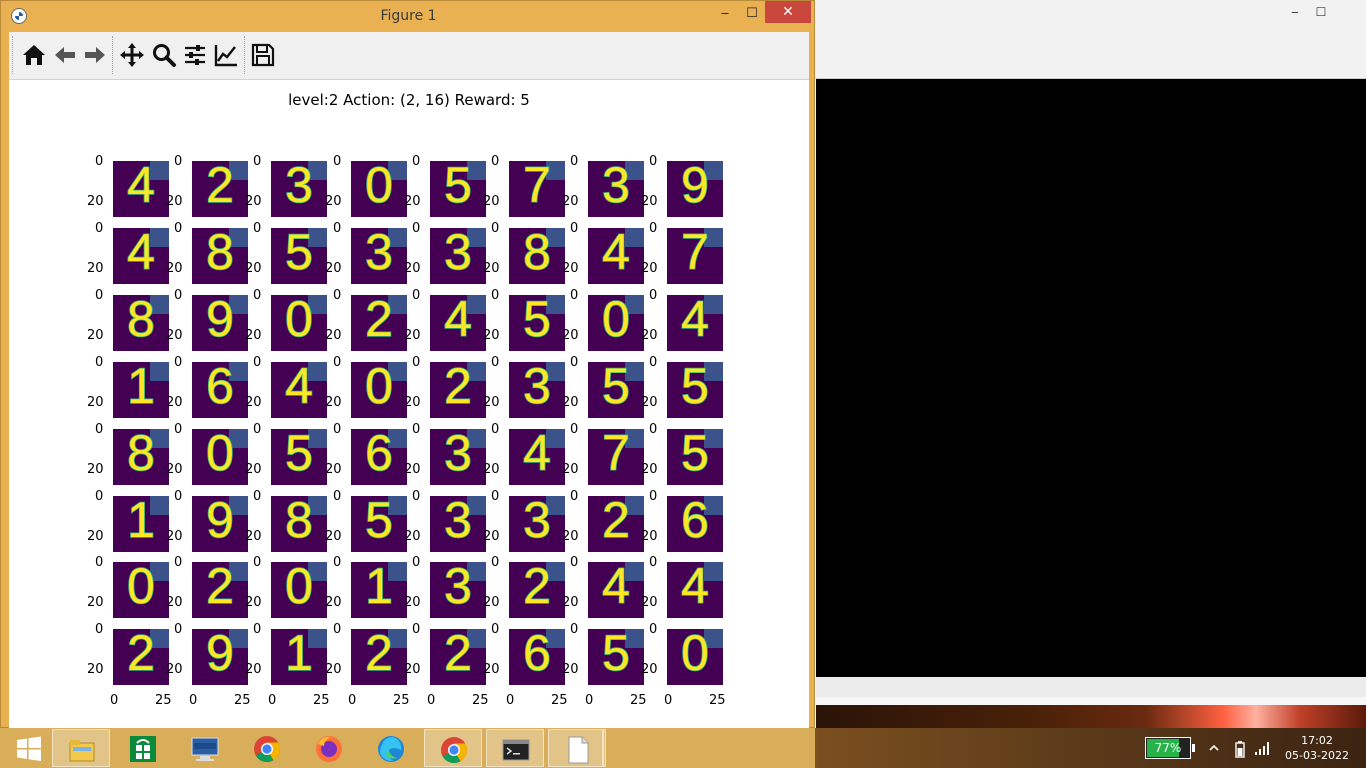 The width and height of the screenshot is (1366, 768). I want to click on subplots-sliders-icon, so click(195, 55).